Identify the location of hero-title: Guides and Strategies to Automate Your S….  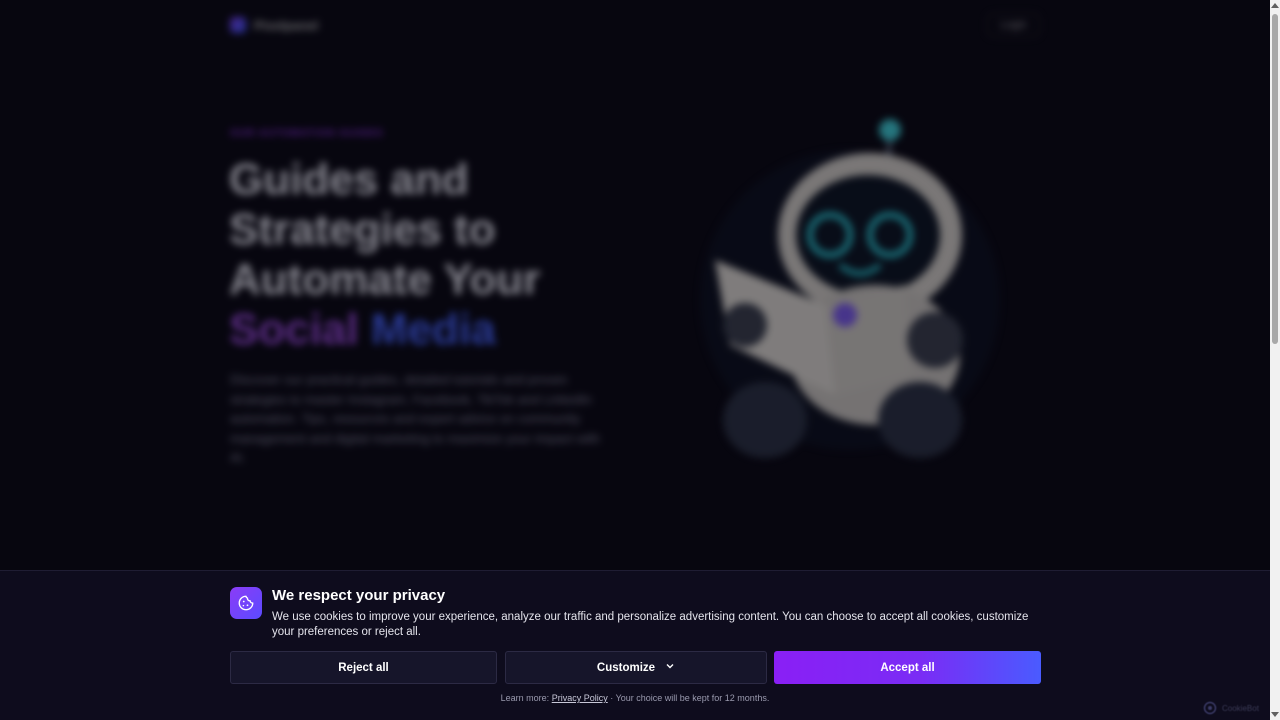
(439, 255).